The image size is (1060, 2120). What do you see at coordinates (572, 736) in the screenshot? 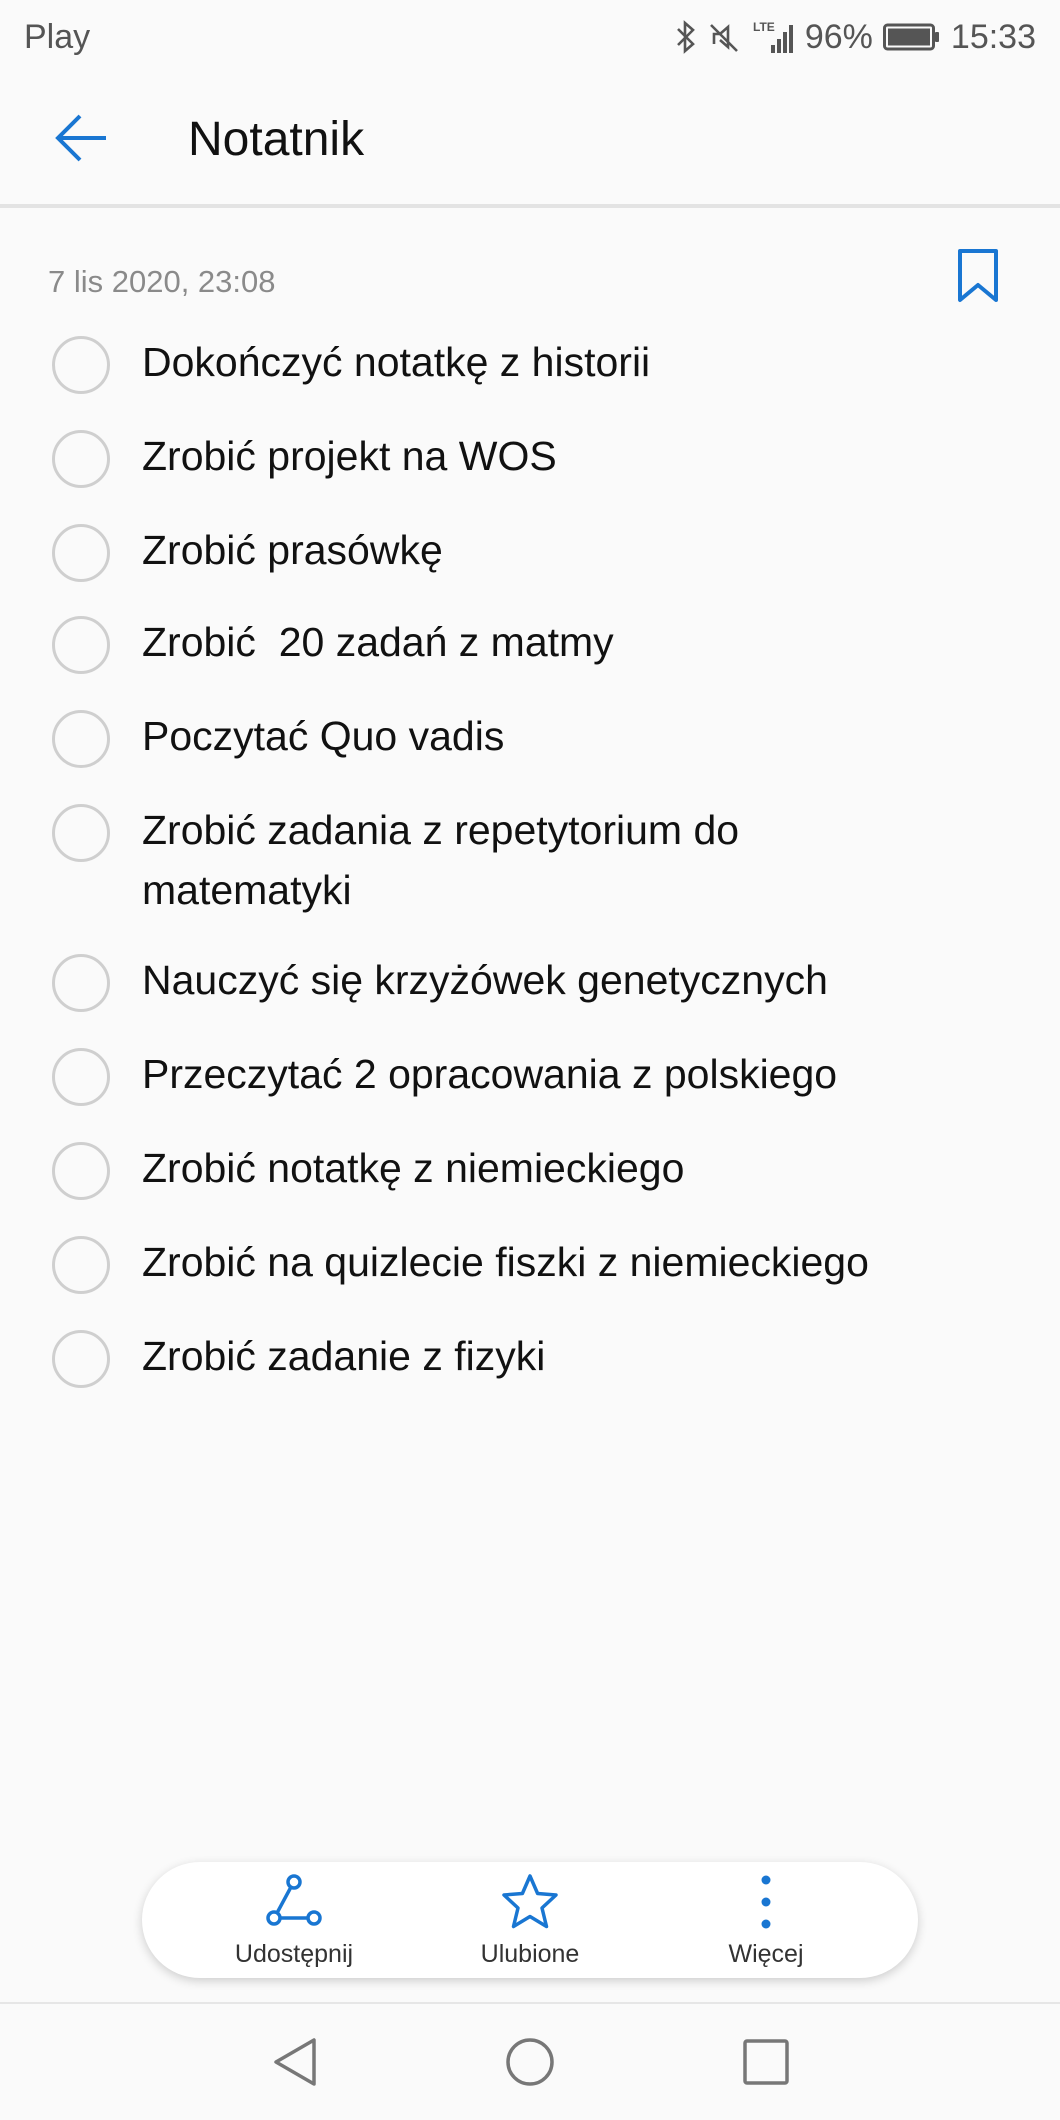
I see `list-item-text: Poczytać Quo vadis` at bounding box center [572, 736].